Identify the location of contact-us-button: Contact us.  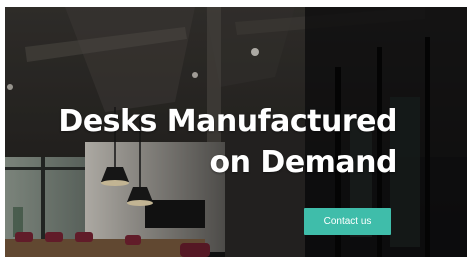
(347, 221).